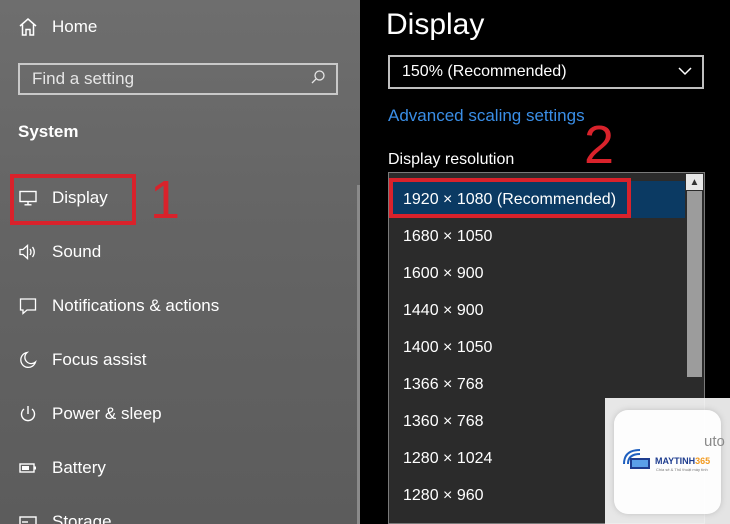  Describe the element at coordinates (28, 27) in the screenshot. I see `home-icon` at that location.